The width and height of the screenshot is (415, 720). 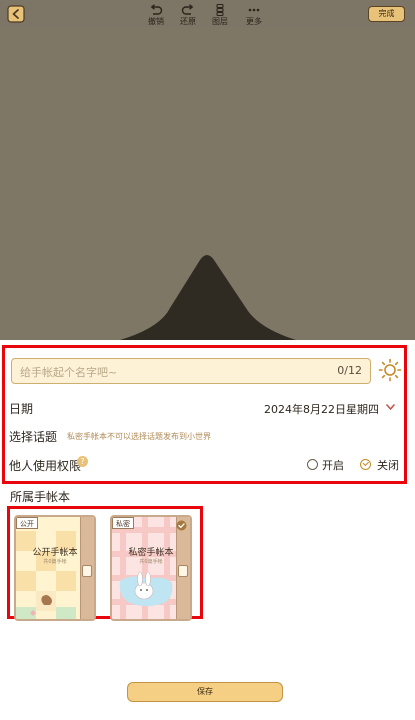 What do you see at coordinates (181, 525) in the screenshot?
I see `selected-check-icon` at bounding box center [181, 525].